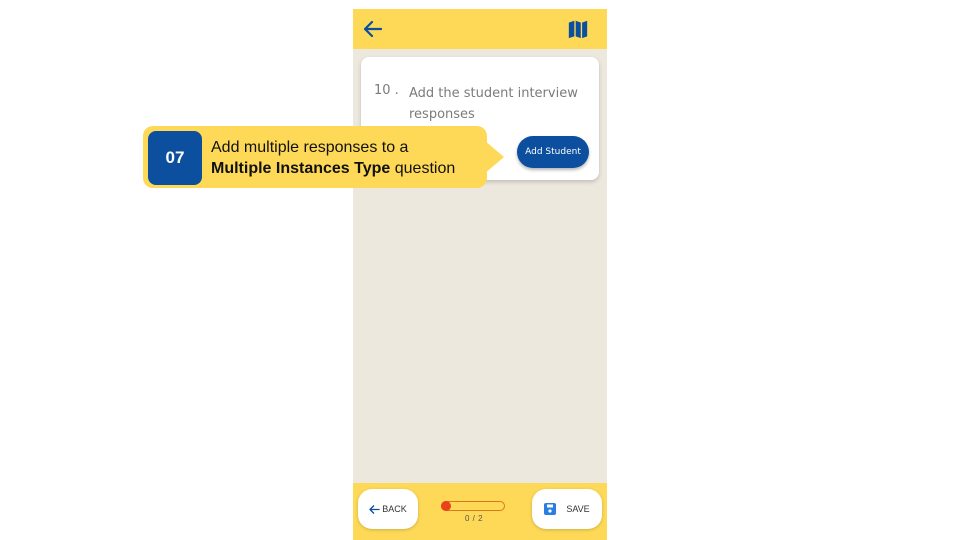  What do you see at coordinates (494, 157) in the screenshot?
I see `tutorial-callout-pointer` at bounding box center [494, 157].